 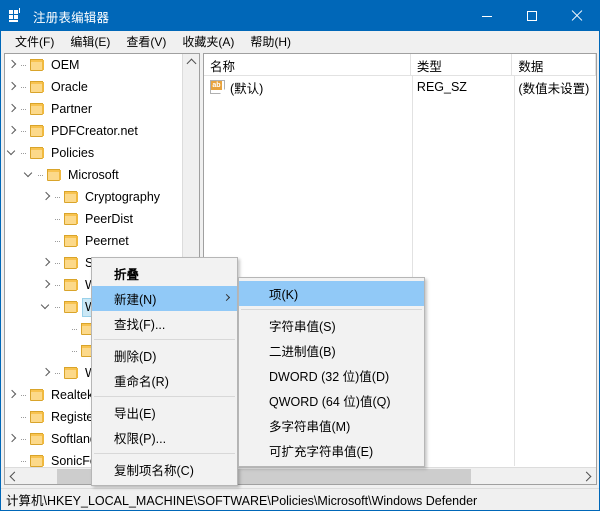 What do you see at coordinates (331, 309) in the screenshot?
I see `menu-separator` at bounding box center [331, 309].